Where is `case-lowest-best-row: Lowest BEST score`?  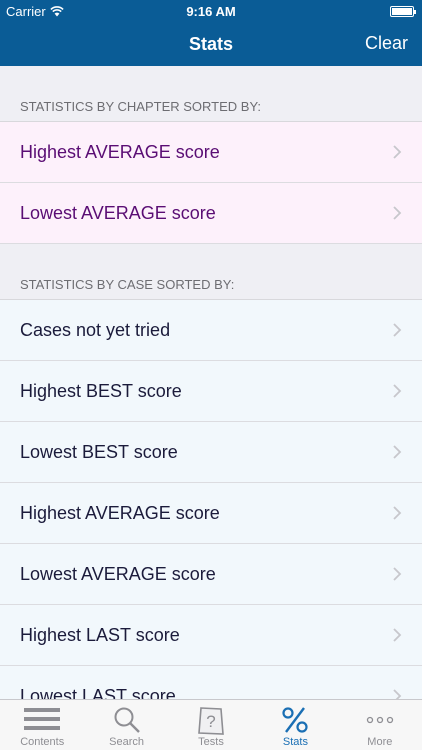 case-lowest-best-row: Lowest BEST score is located at coordinates (211, 452).